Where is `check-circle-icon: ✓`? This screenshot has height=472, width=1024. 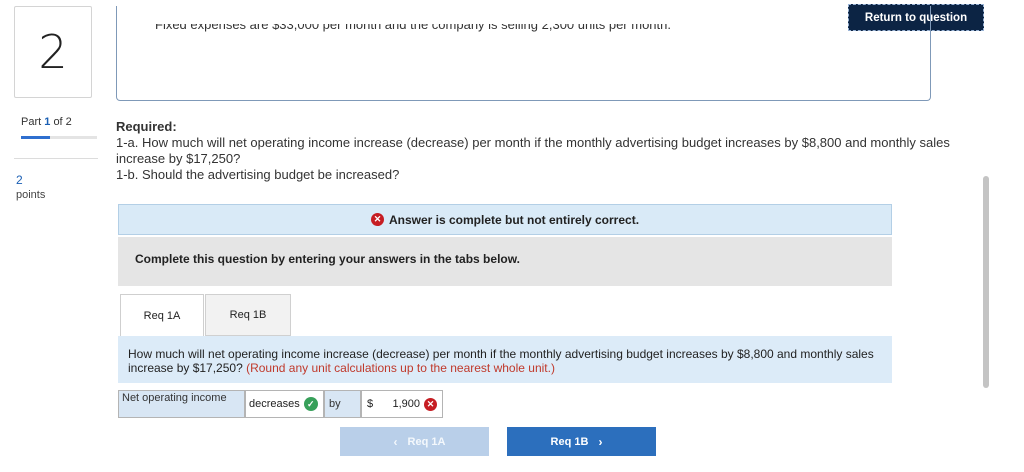
check-circle-icon: ✓ is located at coordinates (310, 404).